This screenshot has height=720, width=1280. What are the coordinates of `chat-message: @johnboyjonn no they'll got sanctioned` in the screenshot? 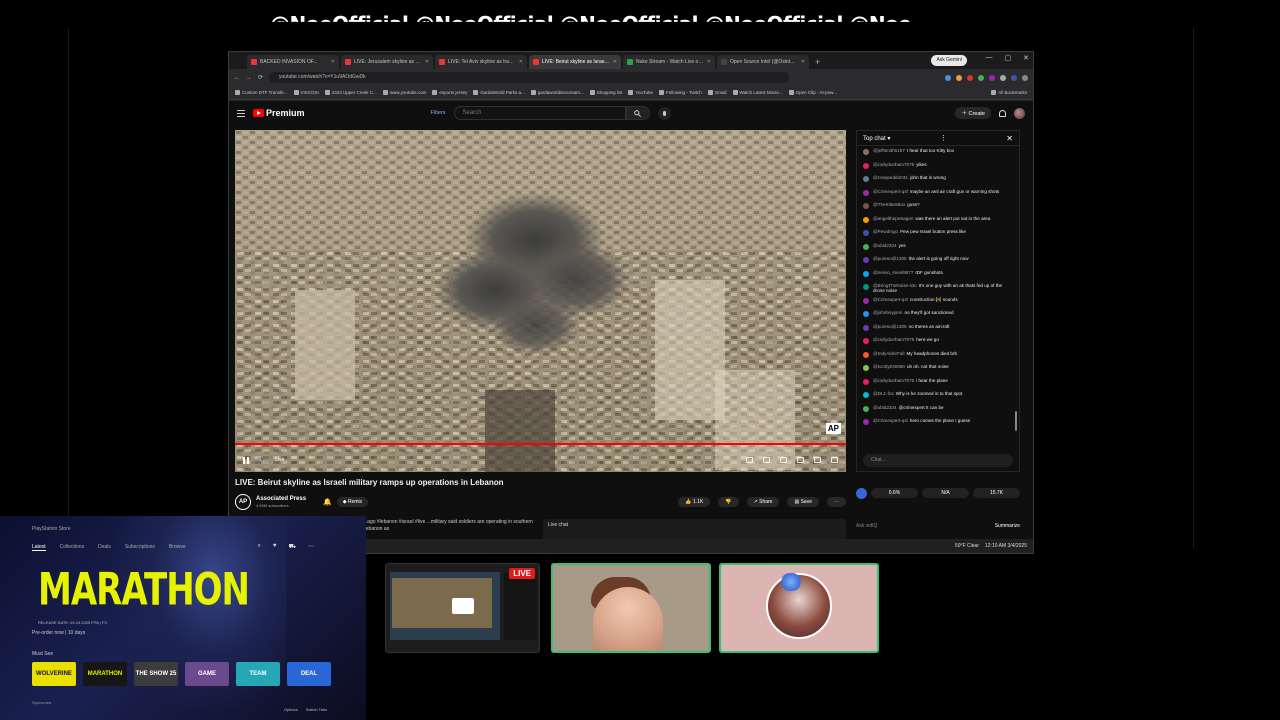 It's located at (938, 317).